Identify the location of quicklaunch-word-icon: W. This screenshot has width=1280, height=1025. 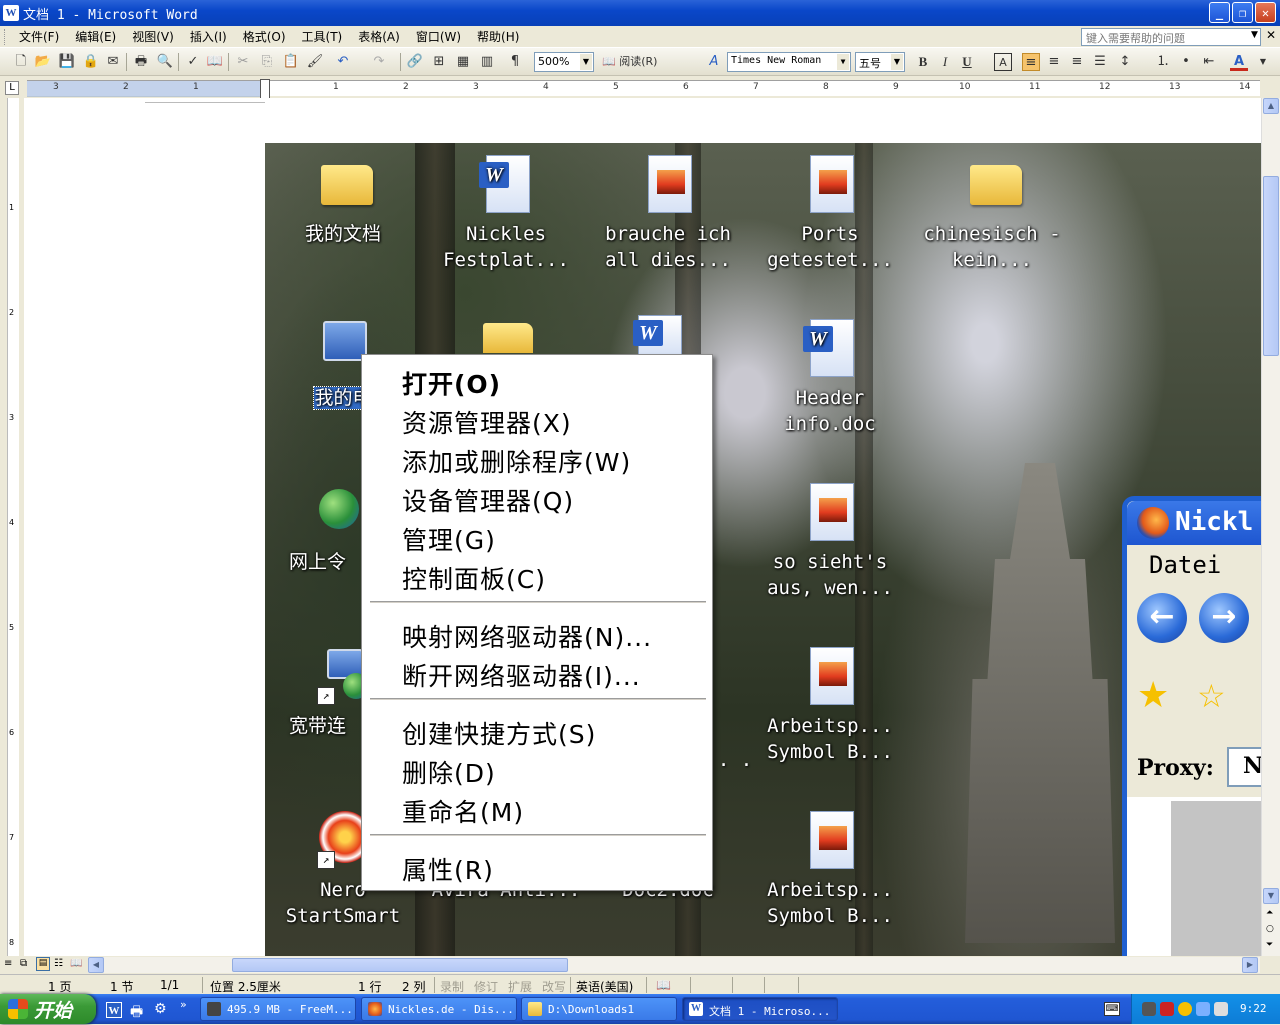
(114, 1010).